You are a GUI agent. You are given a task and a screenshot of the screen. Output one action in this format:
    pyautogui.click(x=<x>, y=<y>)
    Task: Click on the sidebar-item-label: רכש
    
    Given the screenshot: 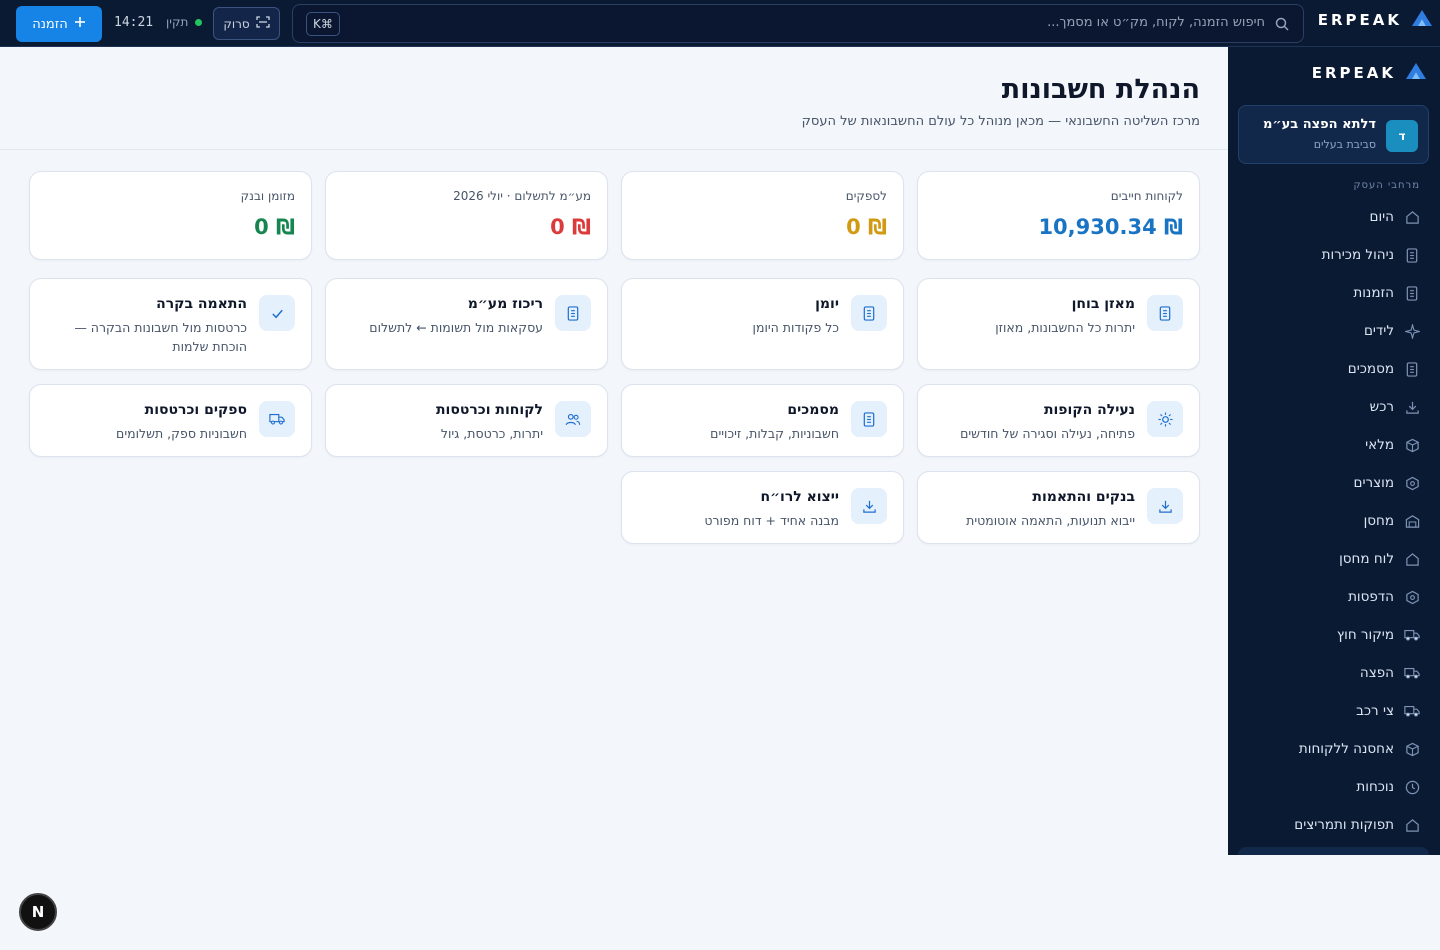 What is the action you would take?
    pyautogui.click(x=1381, y=407)
    